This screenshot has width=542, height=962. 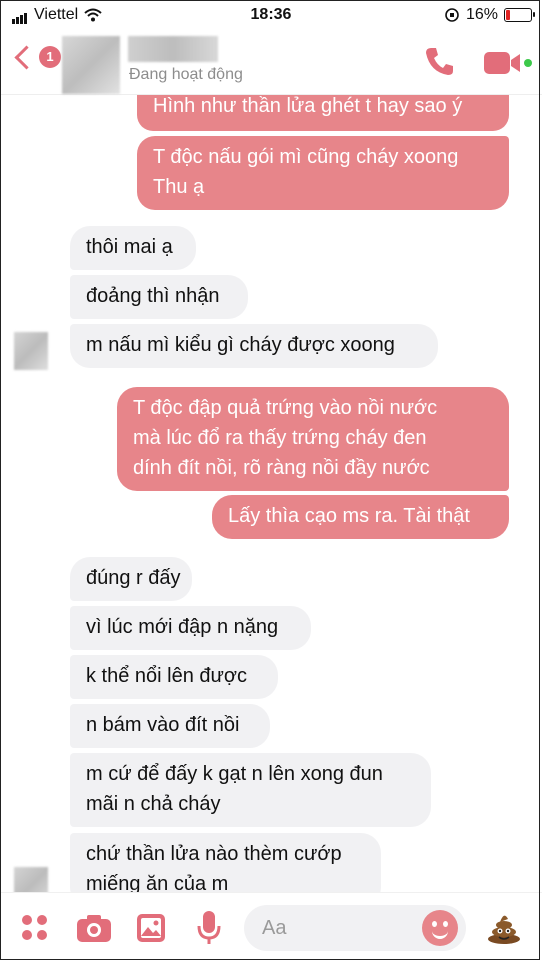 I want to click on presence-status: Đang hoạt động, so click(x=186, y=74).